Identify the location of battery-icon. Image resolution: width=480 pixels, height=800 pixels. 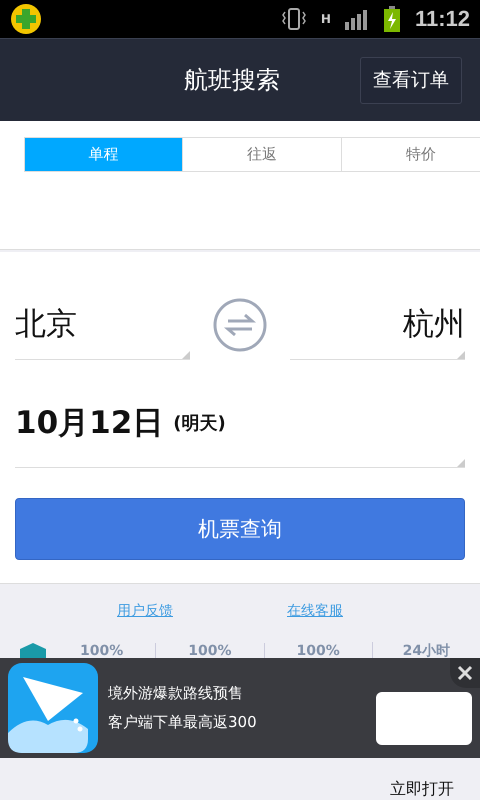
(391, 19).